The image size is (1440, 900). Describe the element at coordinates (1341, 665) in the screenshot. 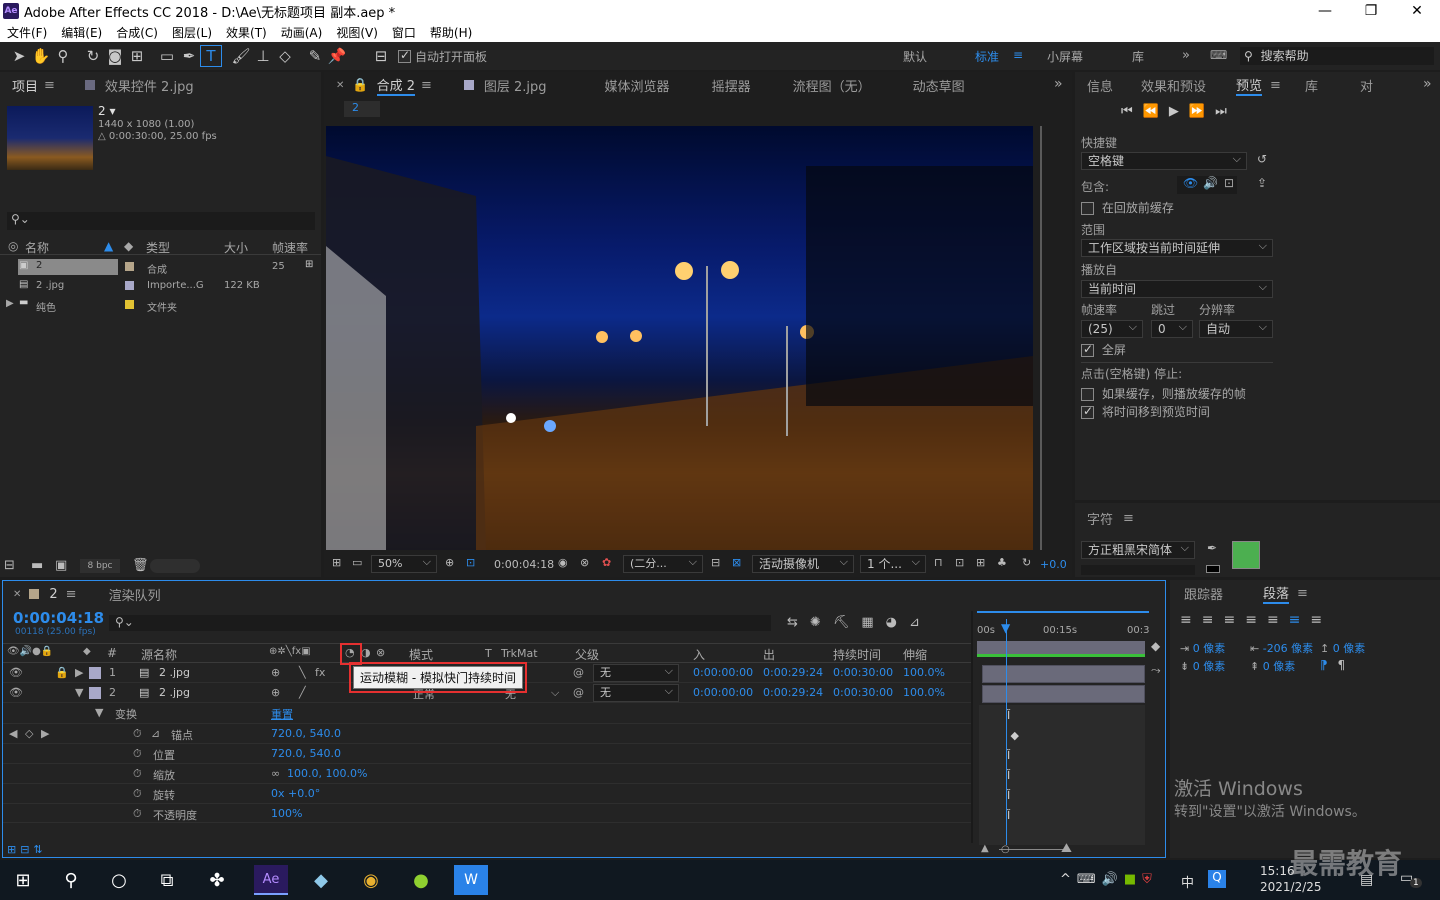

I see `rtl-direction-icon: ¶` at that location.